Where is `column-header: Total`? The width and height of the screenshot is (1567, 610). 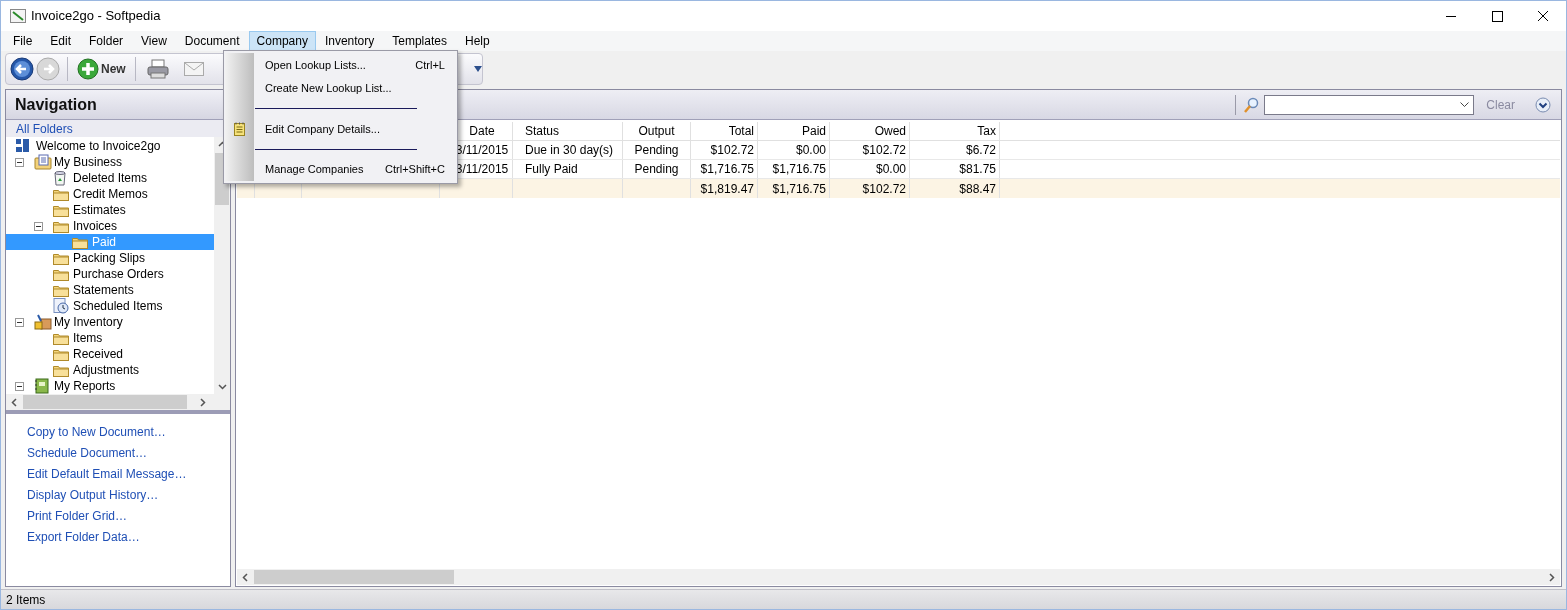 column-header: Total is located at coordinates (741, 131).